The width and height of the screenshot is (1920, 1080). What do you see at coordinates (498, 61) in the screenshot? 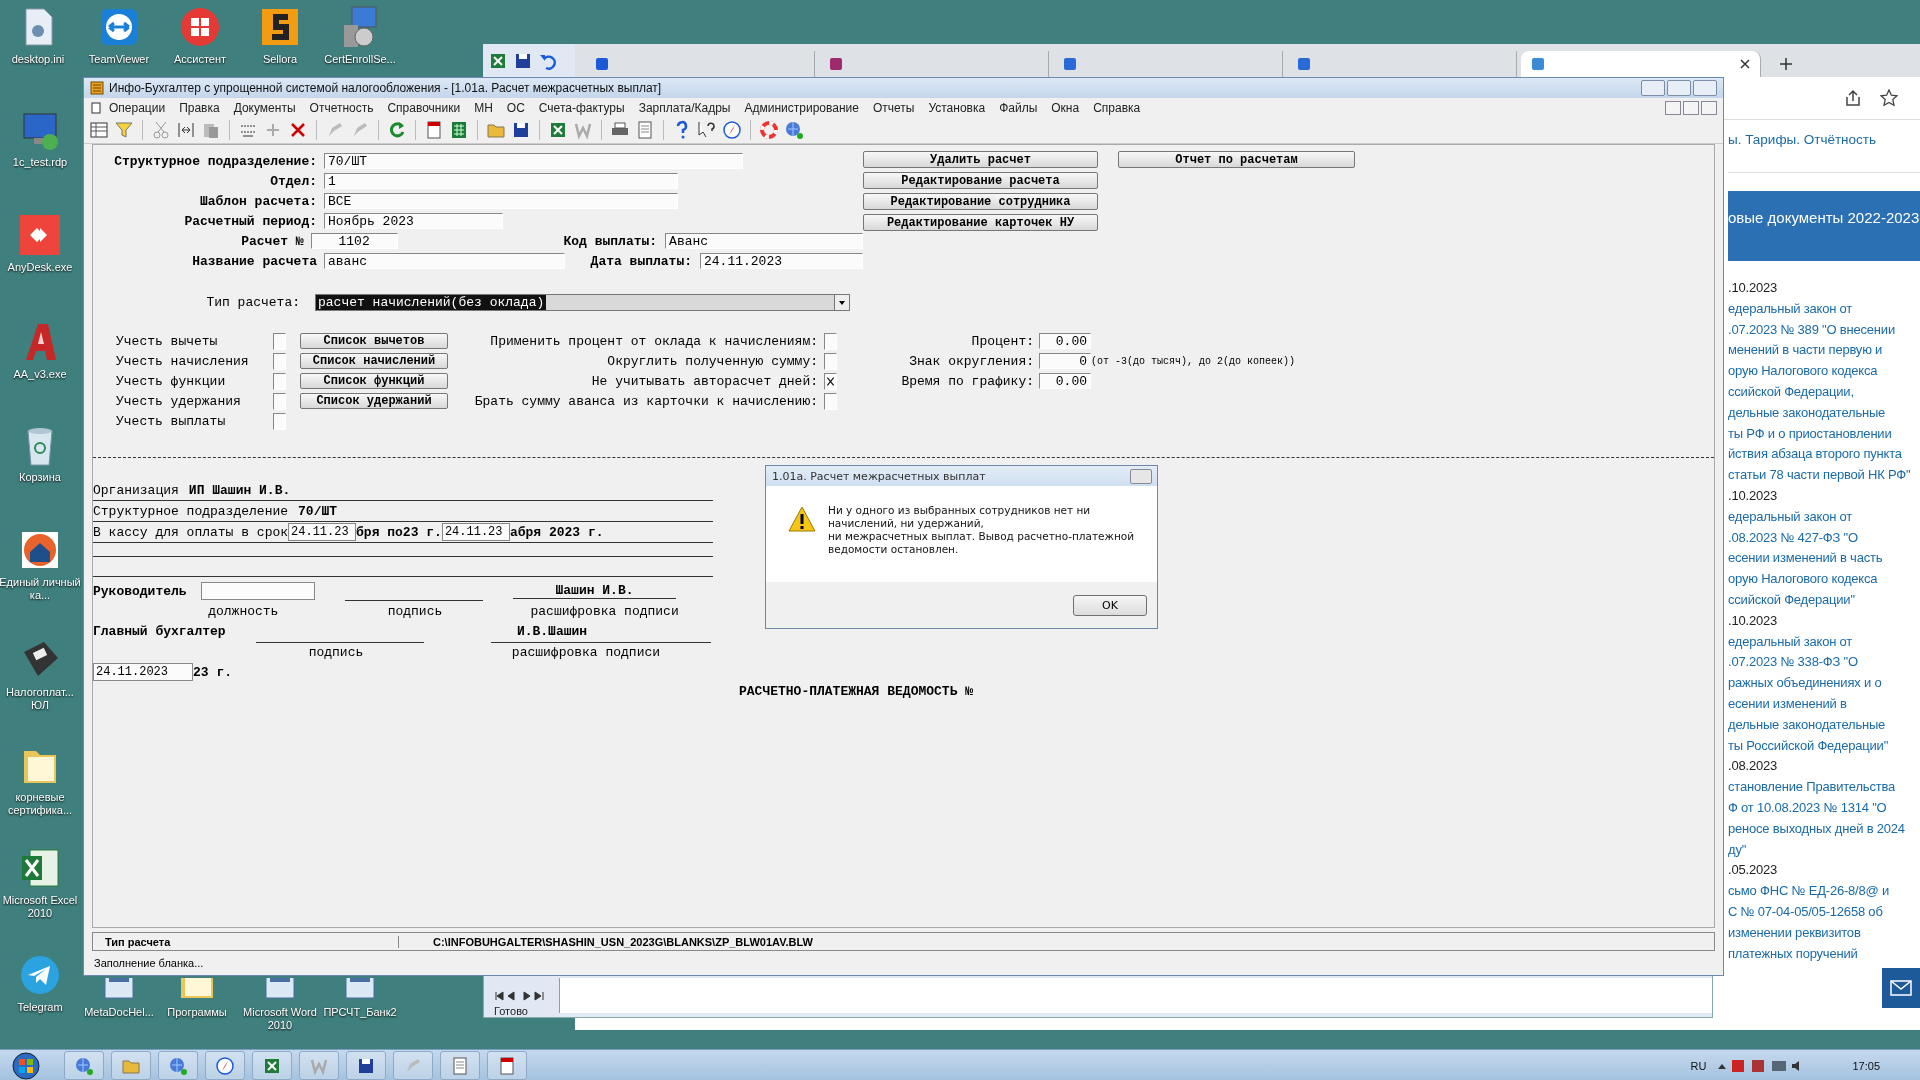
I see `excel-icon` at bounding box center [498, 61].